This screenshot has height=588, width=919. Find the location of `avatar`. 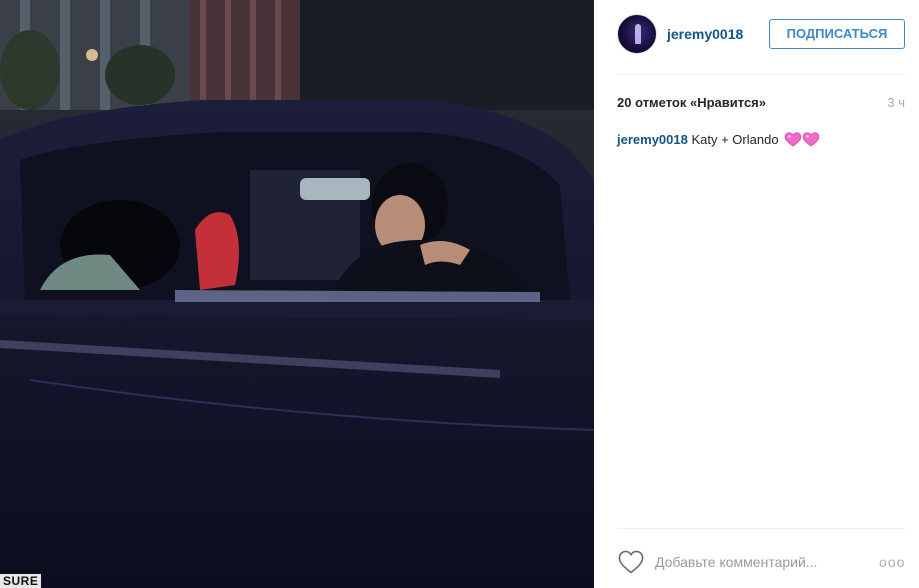

avatar is located at coordinates (637, 34).